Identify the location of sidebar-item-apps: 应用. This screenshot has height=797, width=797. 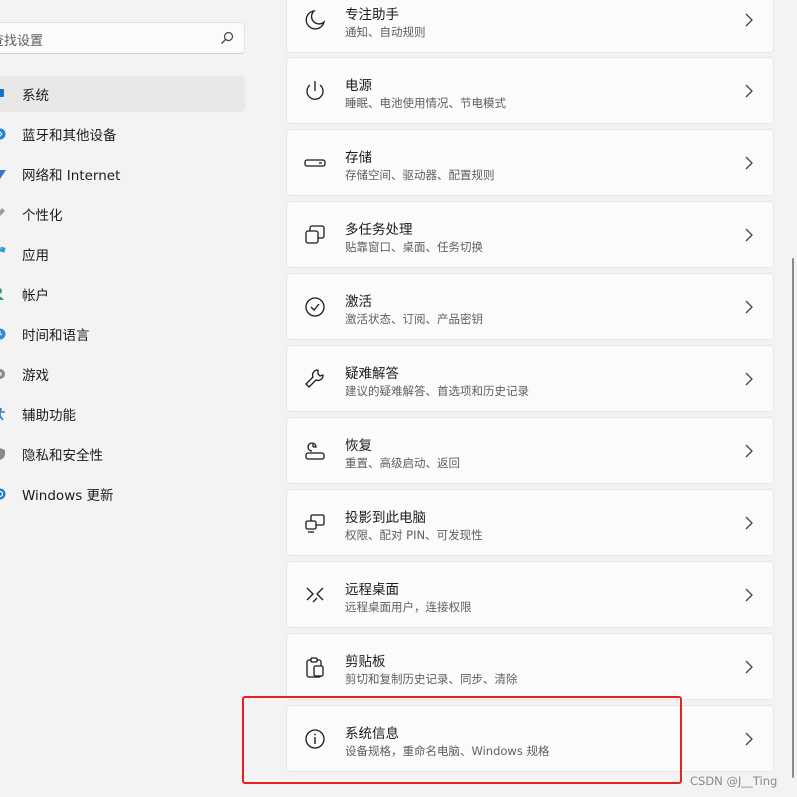
(122, 254).